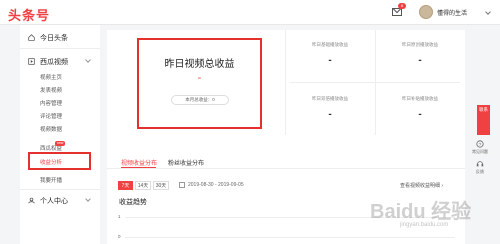  What do you see at coordinates (216, 185) in the screenshot?
I see `date-range: 2019-08-30 - 2019-09-05` at bounding box center [216, 185].